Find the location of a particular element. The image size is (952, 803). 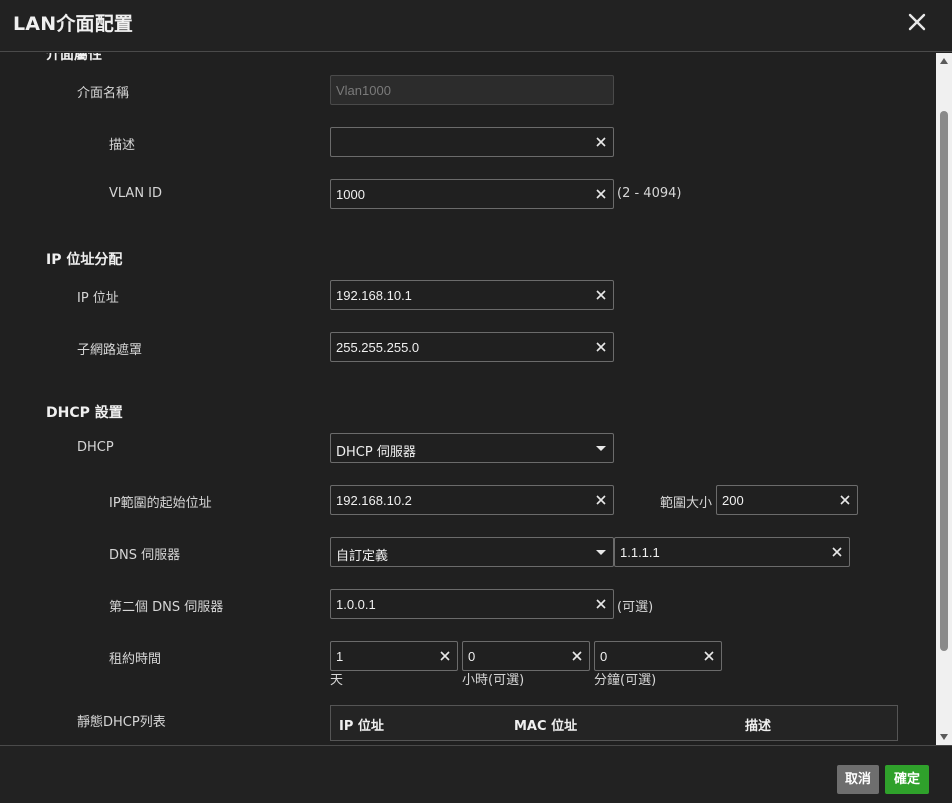

dhcp-mode-value: DHCP 伺服器 is located at coordinates (376, 452).